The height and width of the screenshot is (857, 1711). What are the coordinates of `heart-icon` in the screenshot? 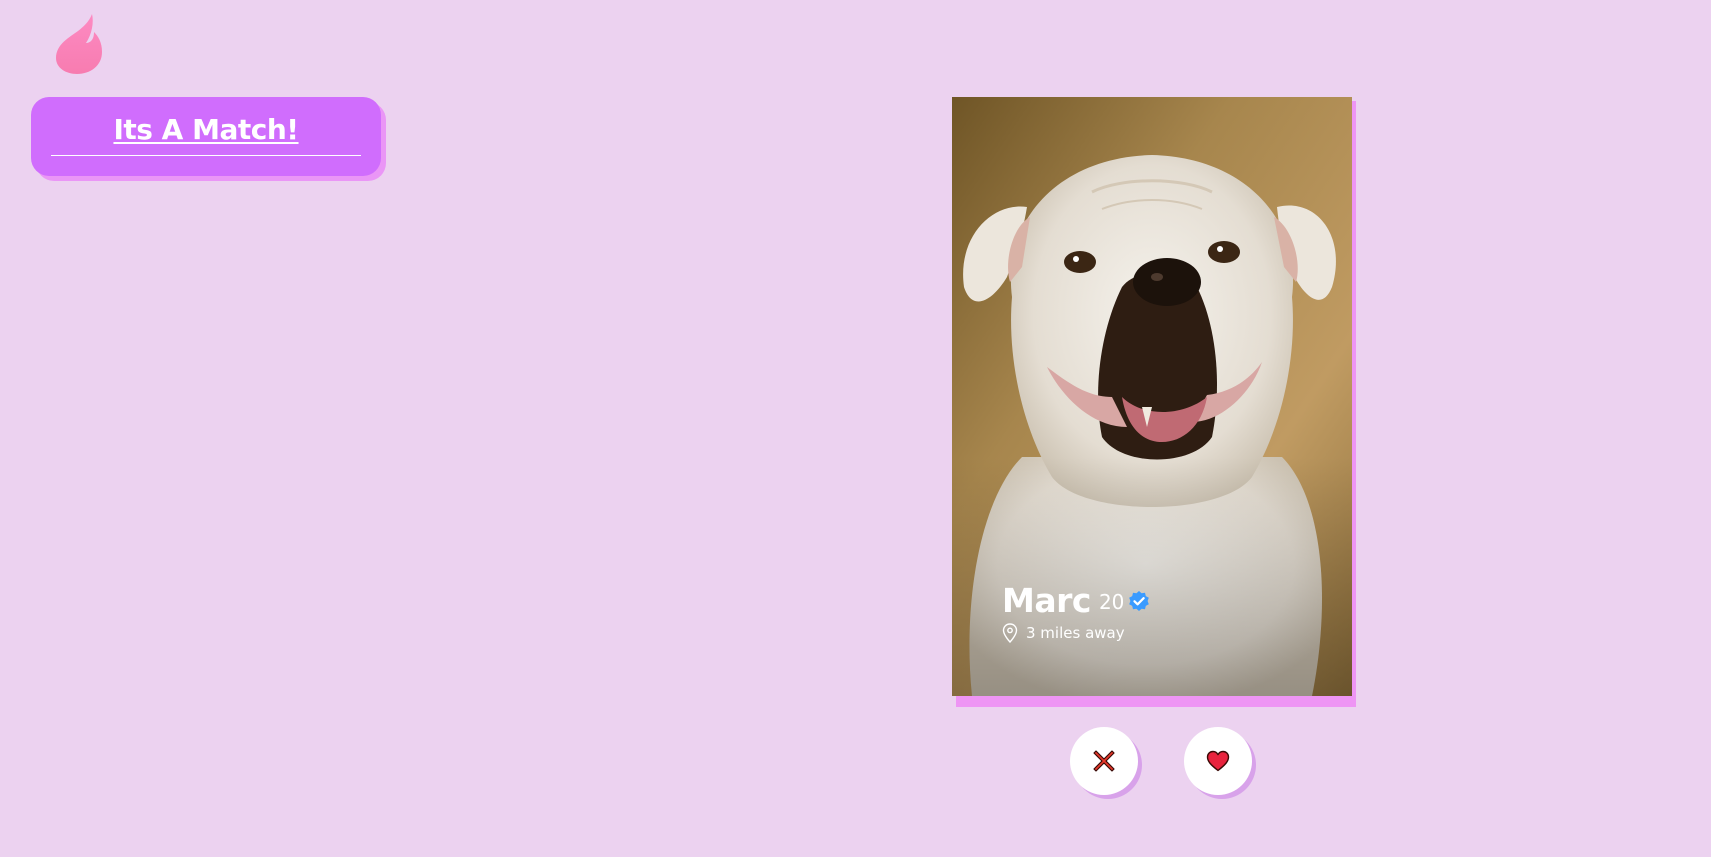 It's located at (1218, 761).